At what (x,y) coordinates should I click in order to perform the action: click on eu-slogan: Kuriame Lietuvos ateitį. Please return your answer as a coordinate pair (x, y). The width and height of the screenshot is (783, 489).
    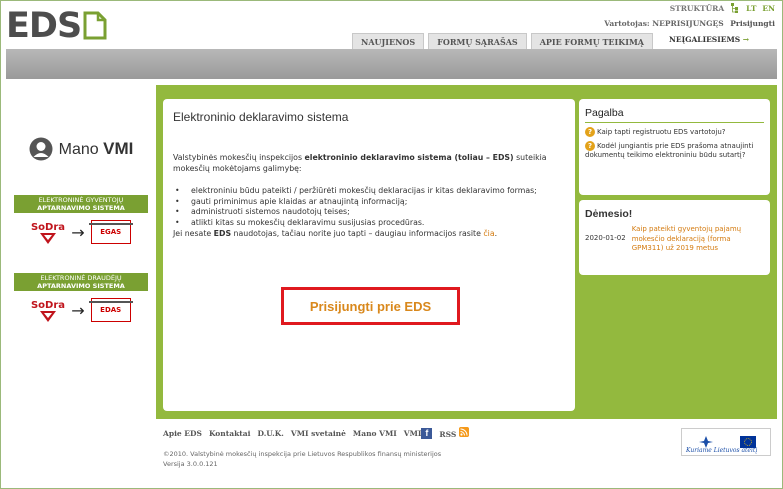
    Looking at the image, I should click on (722, 450).